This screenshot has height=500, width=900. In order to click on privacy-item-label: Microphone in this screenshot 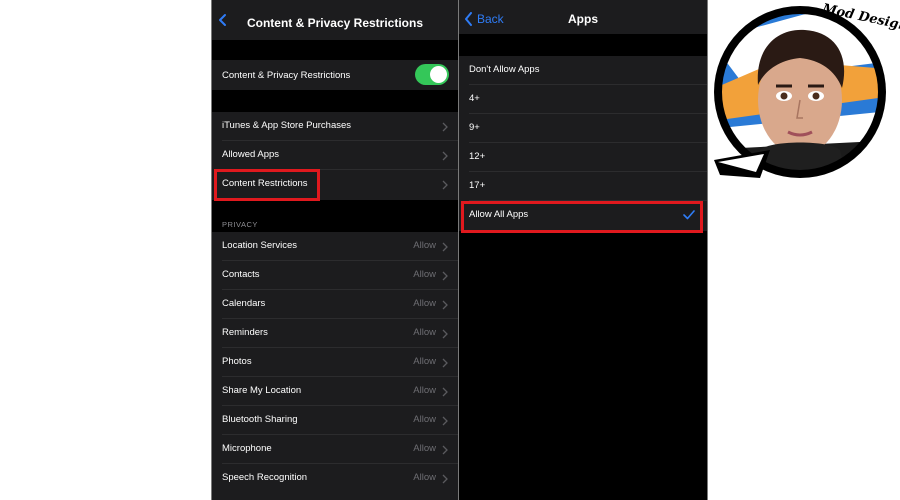, I will do `click(247, 448)`.